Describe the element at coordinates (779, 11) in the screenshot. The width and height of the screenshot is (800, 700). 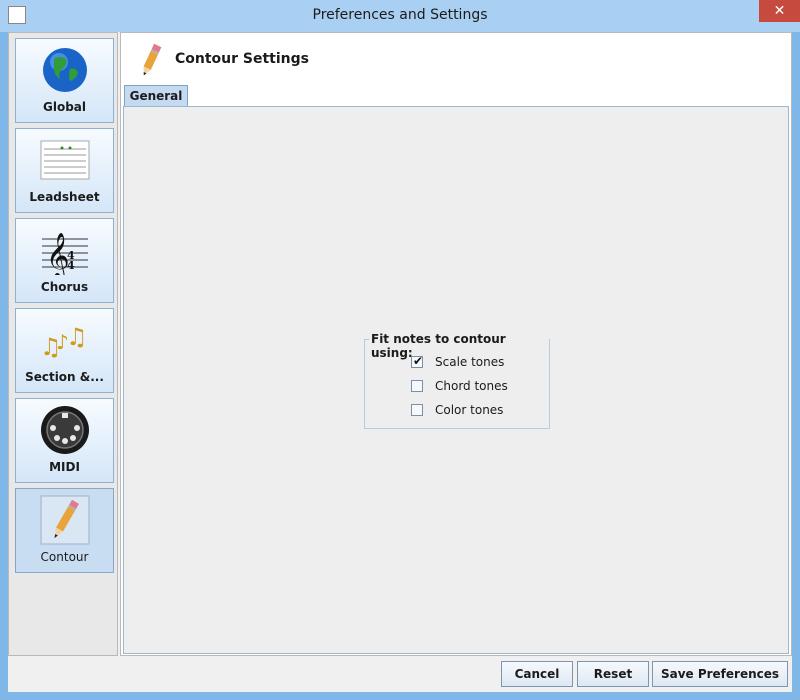
I see `close-button: ✕` at that location.